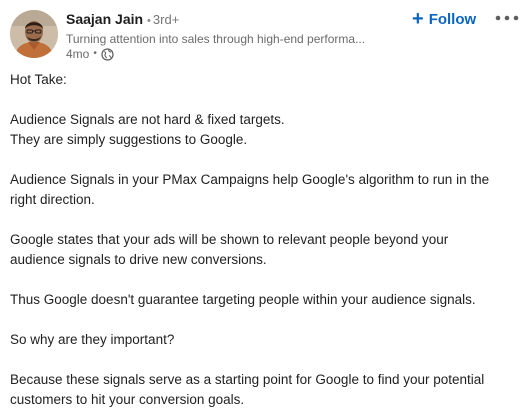 The width and height of the screenshot is (527, 418). I want to click on post-paragraph: Hot Take:, so click(266, 80).